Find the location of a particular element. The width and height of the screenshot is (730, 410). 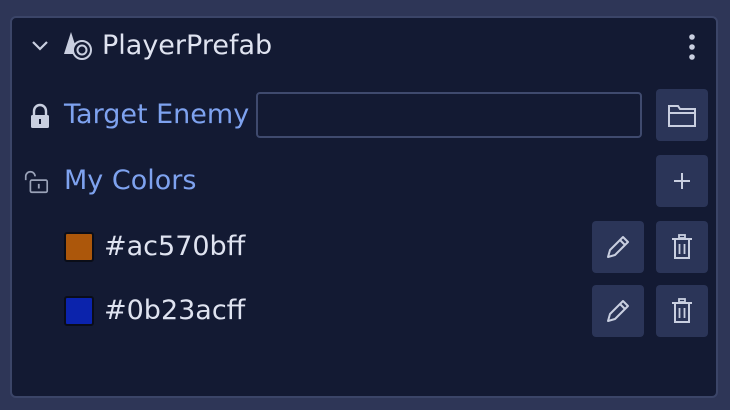

my-colors-label: My Colors is located at coordinates (130, 180).